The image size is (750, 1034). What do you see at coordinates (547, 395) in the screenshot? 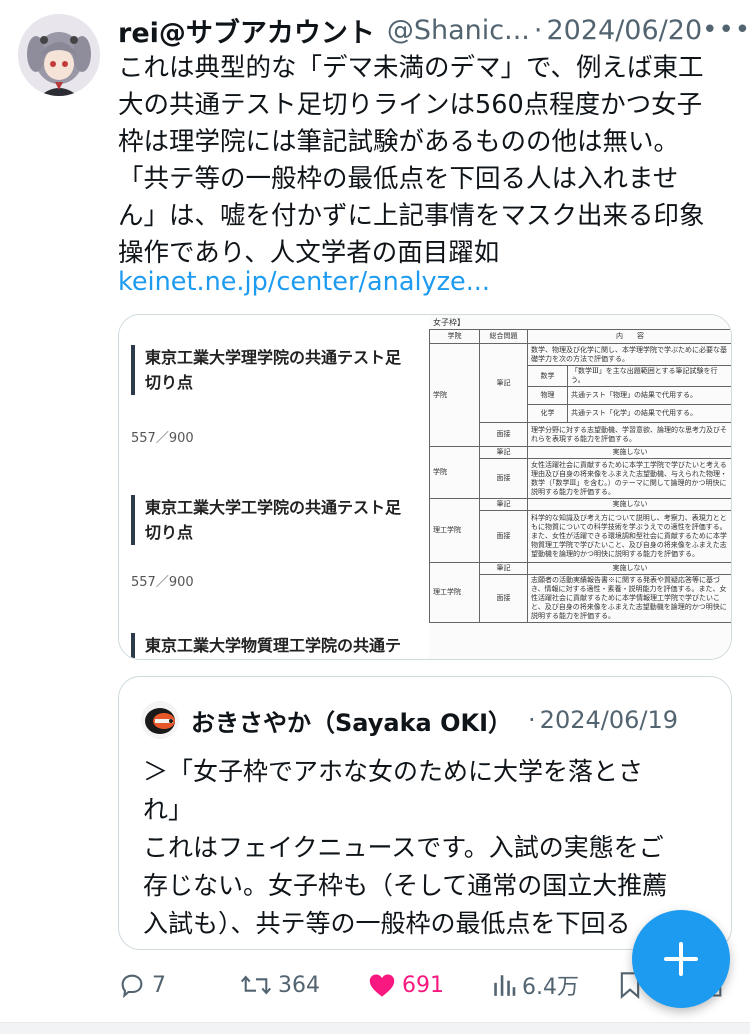
I see `table-cell: 物理` at bounding box center [547, 395].